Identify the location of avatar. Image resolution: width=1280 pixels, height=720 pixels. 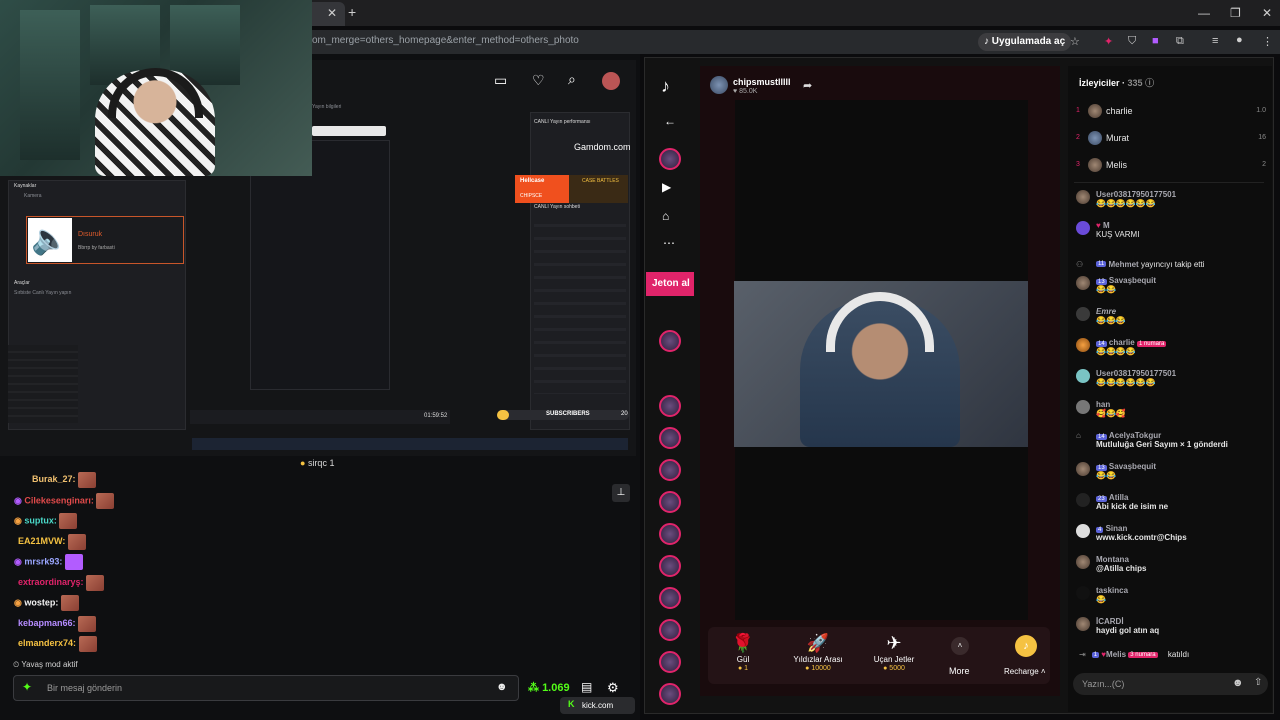
(611, 81).